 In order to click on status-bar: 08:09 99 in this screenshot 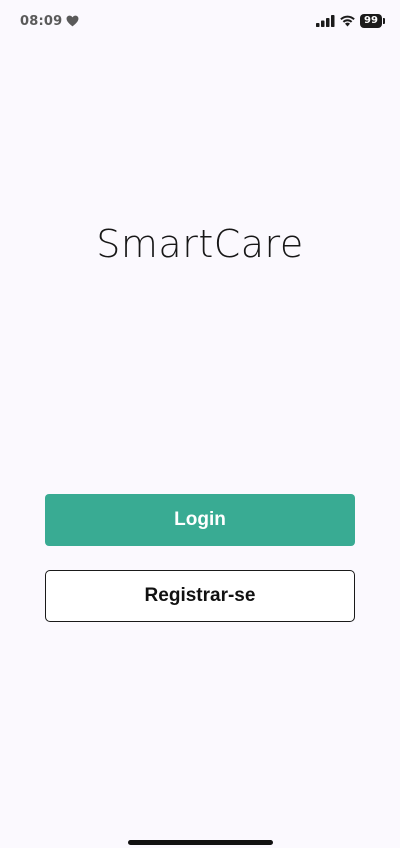, I will do `click(200, 22)`.